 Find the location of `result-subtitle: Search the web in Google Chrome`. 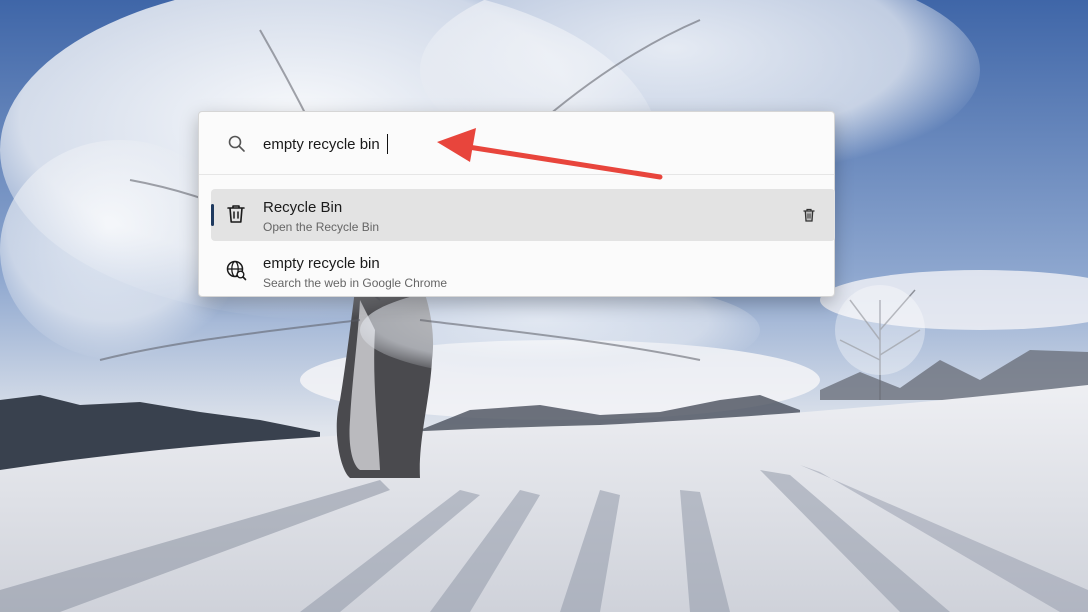

result-subtitle: Search the web in Google Chrome is located at coordinates (355, 283).